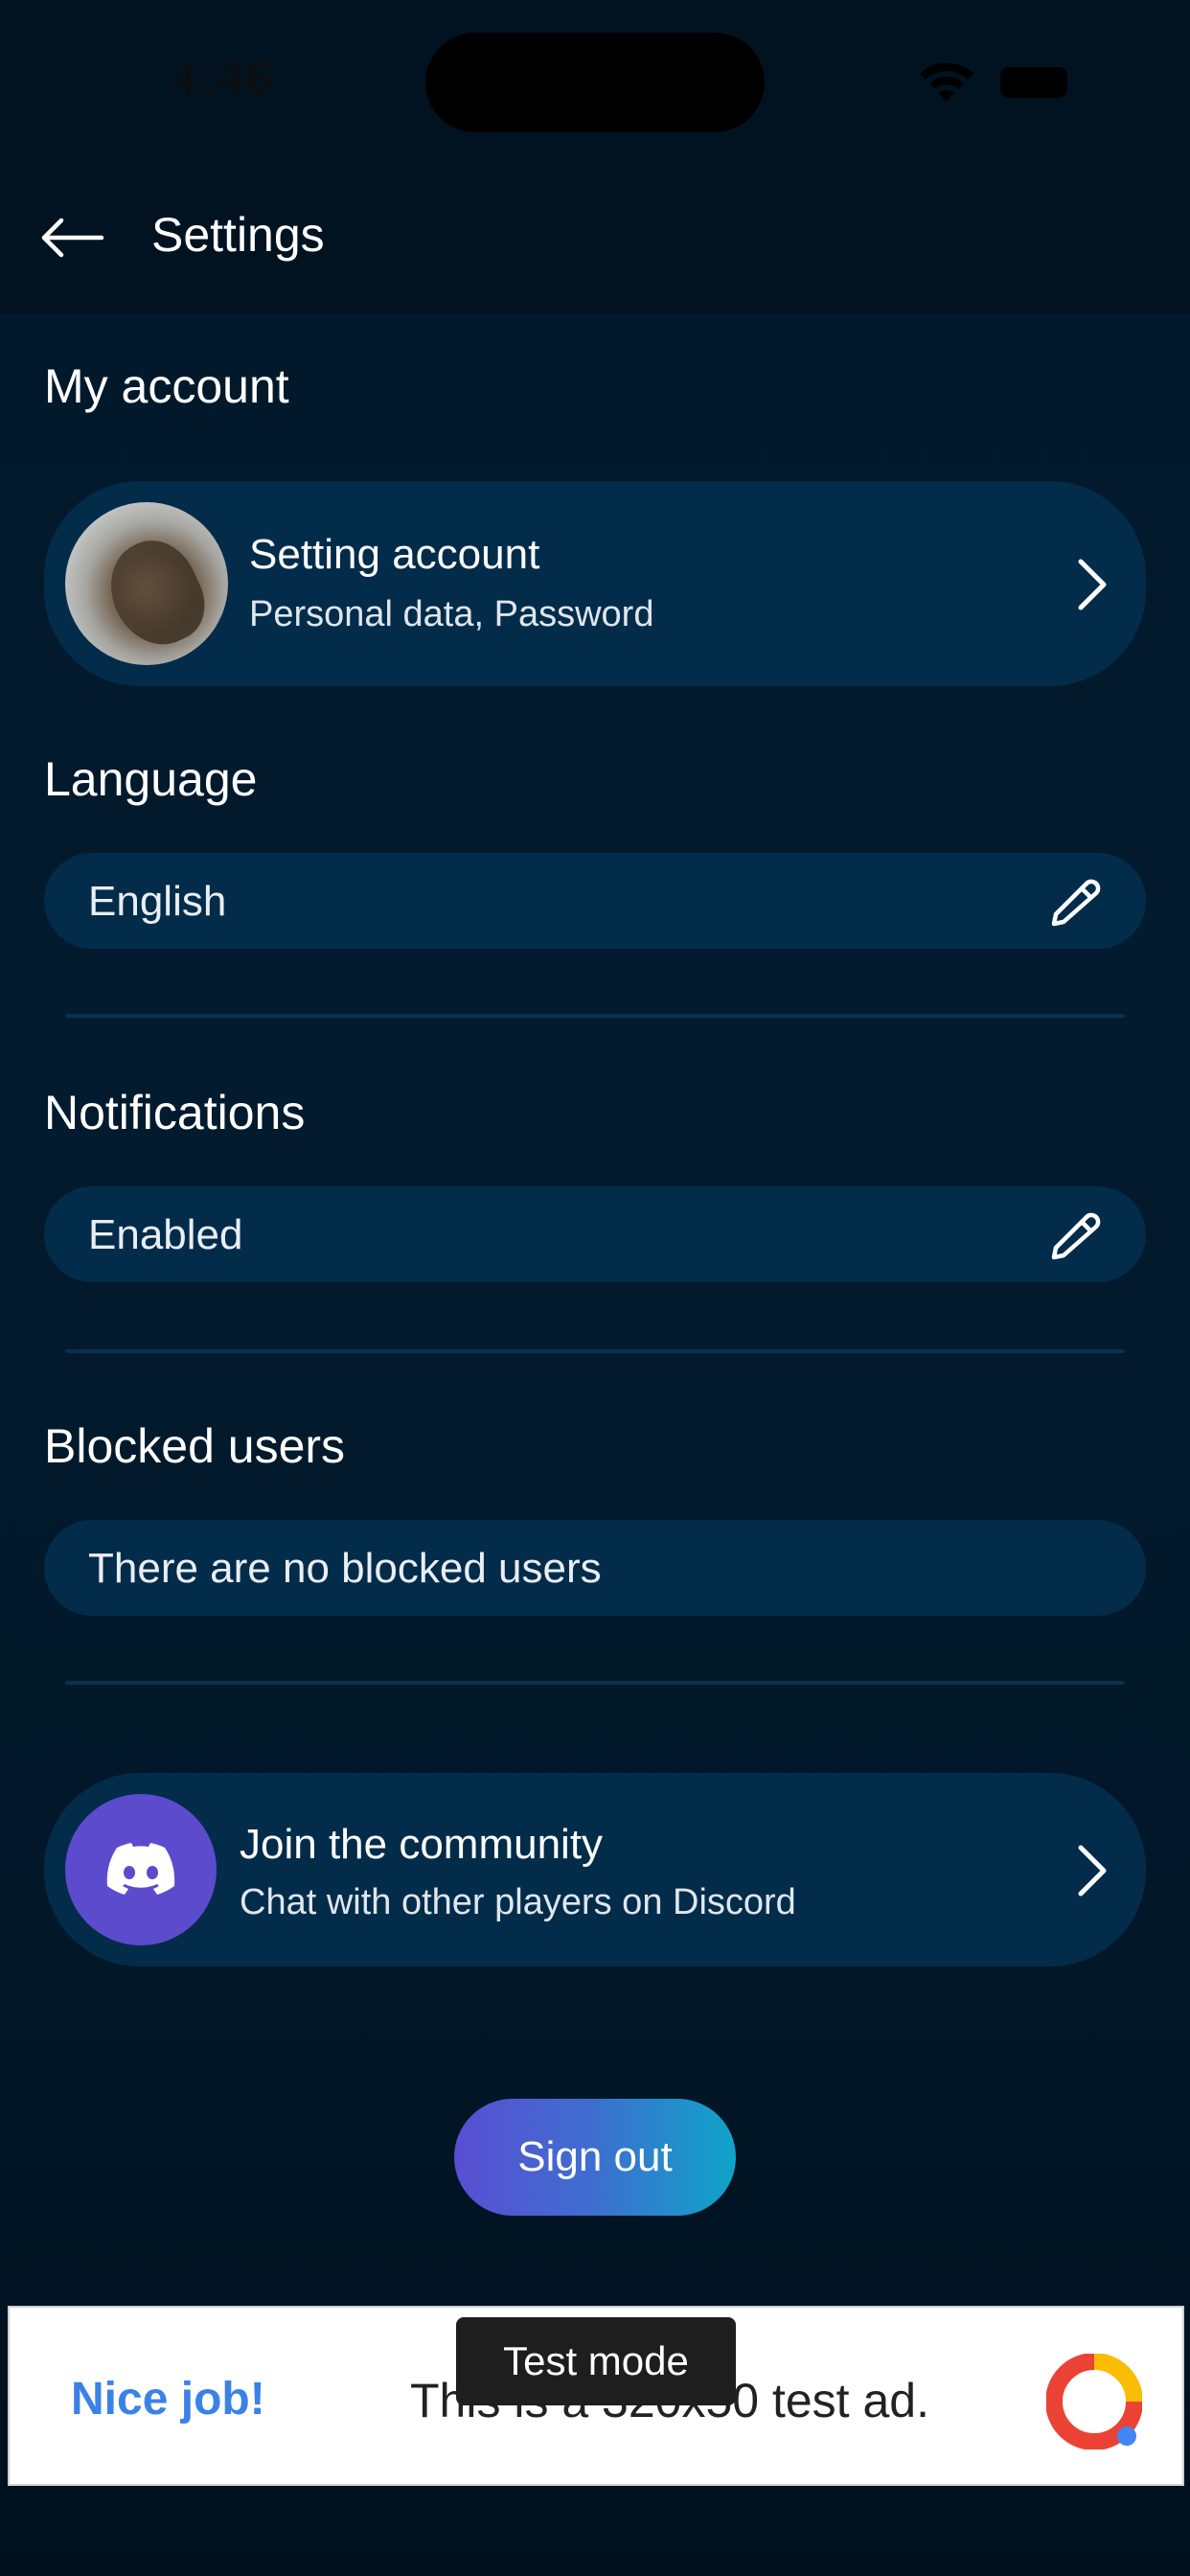 The height and width of the screenshot is (2576, 1190). What do you see at coordinates (151, 779) in the screenshot?
I see `section-title-language: Language` at bounding box center [151, 779].